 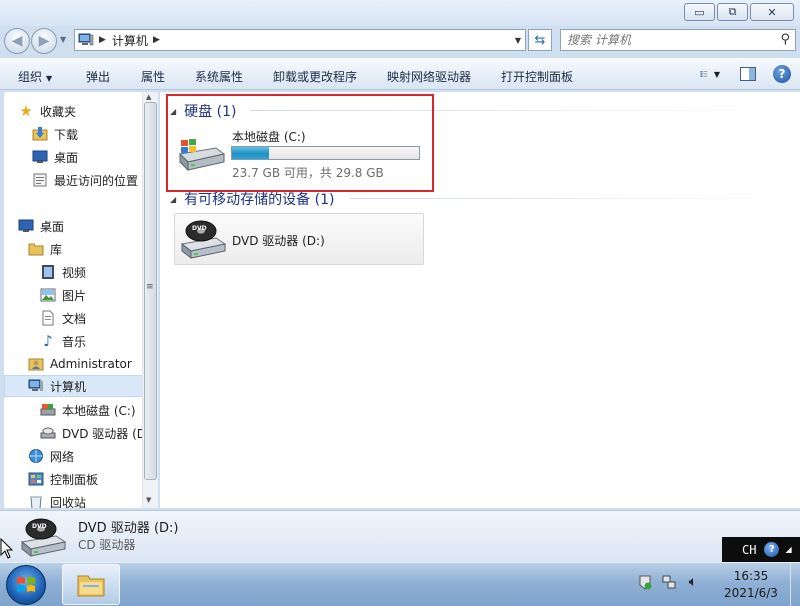 I want to click on windows-logo-icon, so click(x=26, y=584).